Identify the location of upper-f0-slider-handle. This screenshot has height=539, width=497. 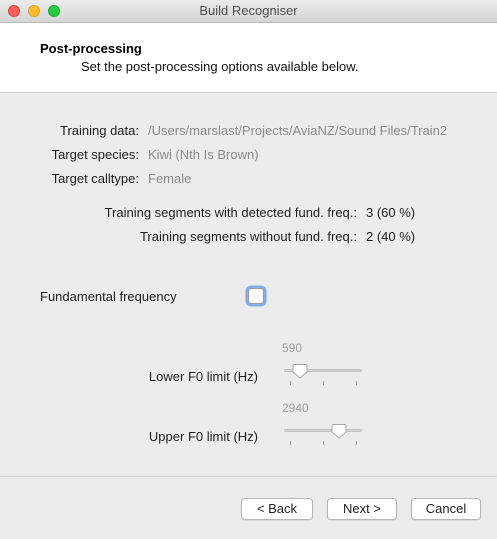
(339, 431).